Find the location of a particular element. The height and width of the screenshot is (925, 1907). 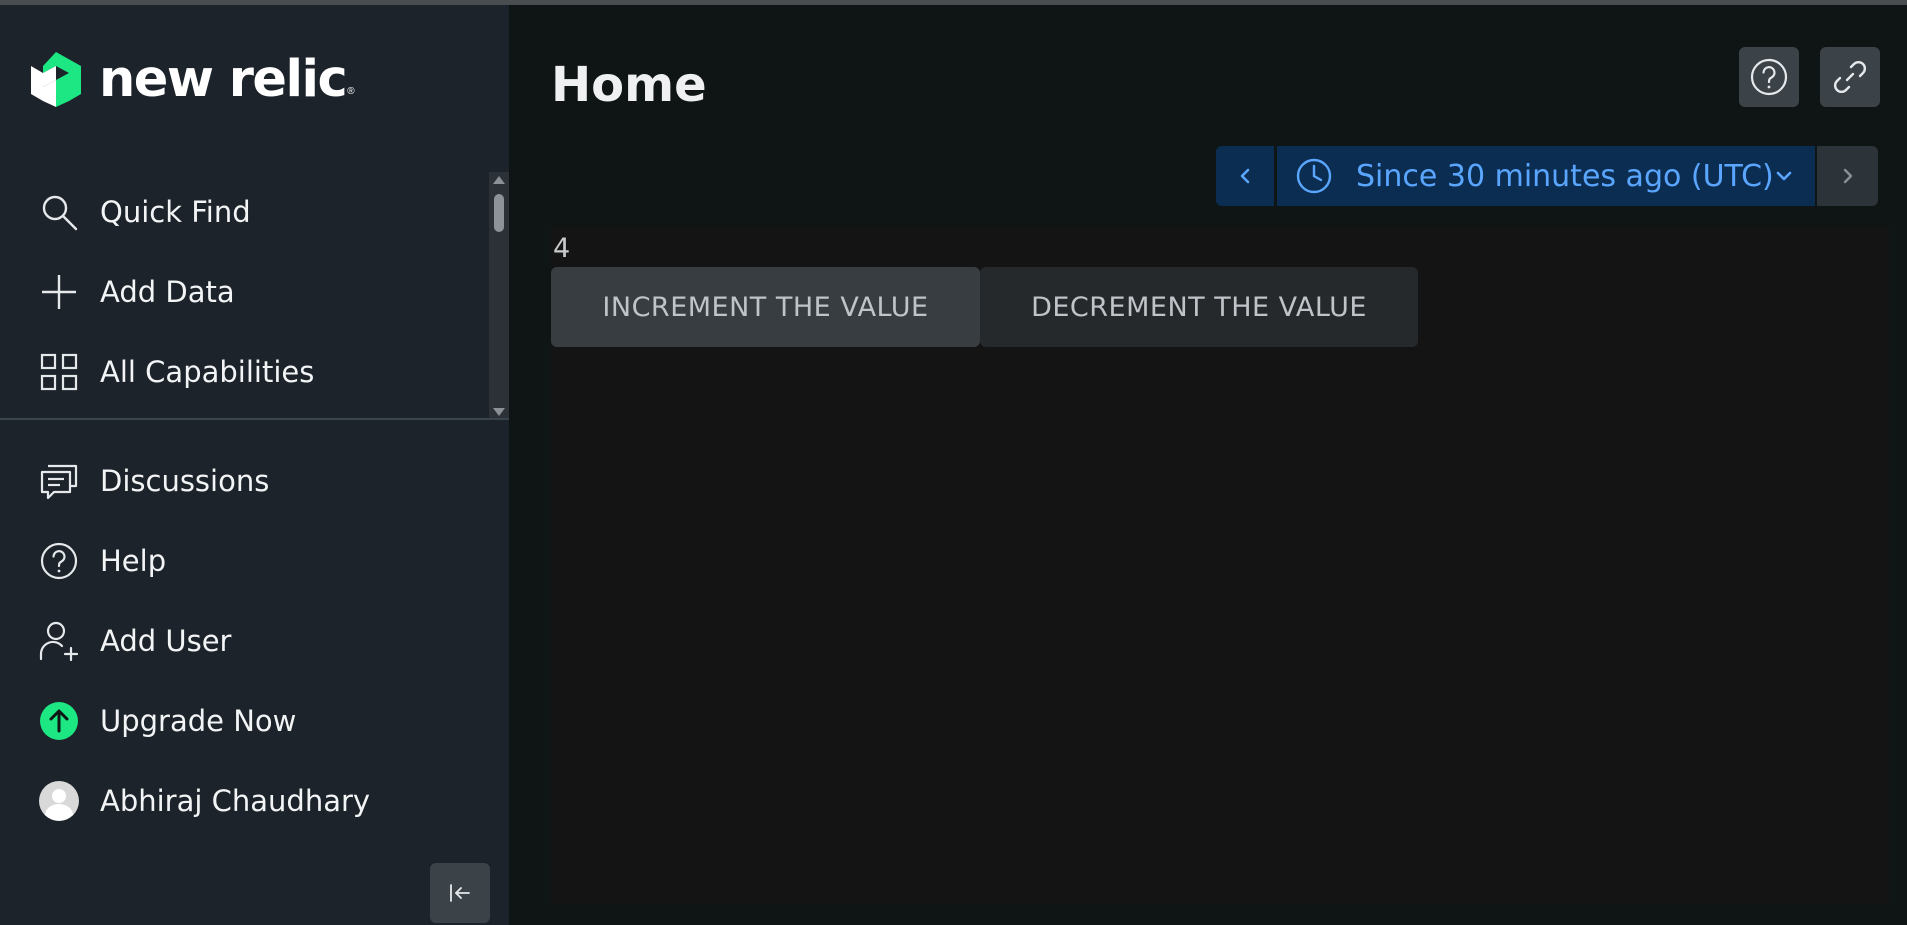

time-picker: Since 30 minutes ago (UTC) is located at coordinates (1547, 176).